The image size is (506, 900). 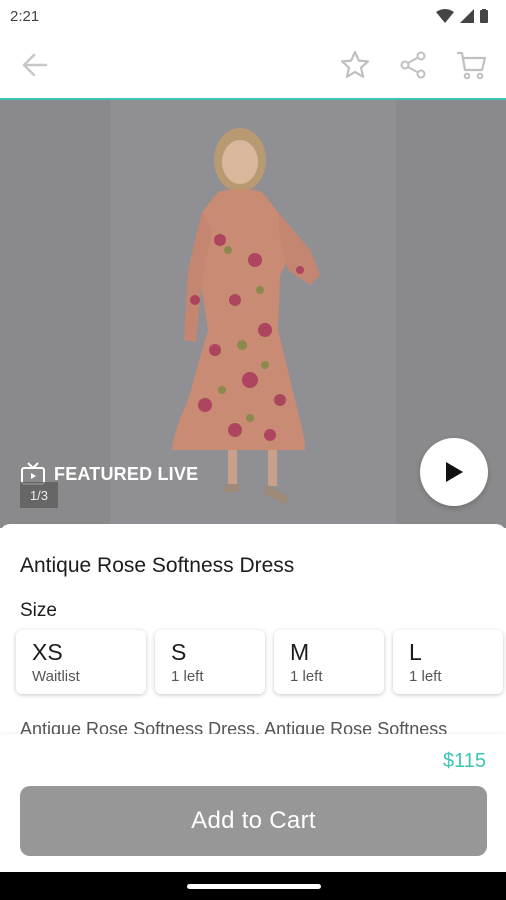 I want to click on status-icons, so click(x=462, y=16).